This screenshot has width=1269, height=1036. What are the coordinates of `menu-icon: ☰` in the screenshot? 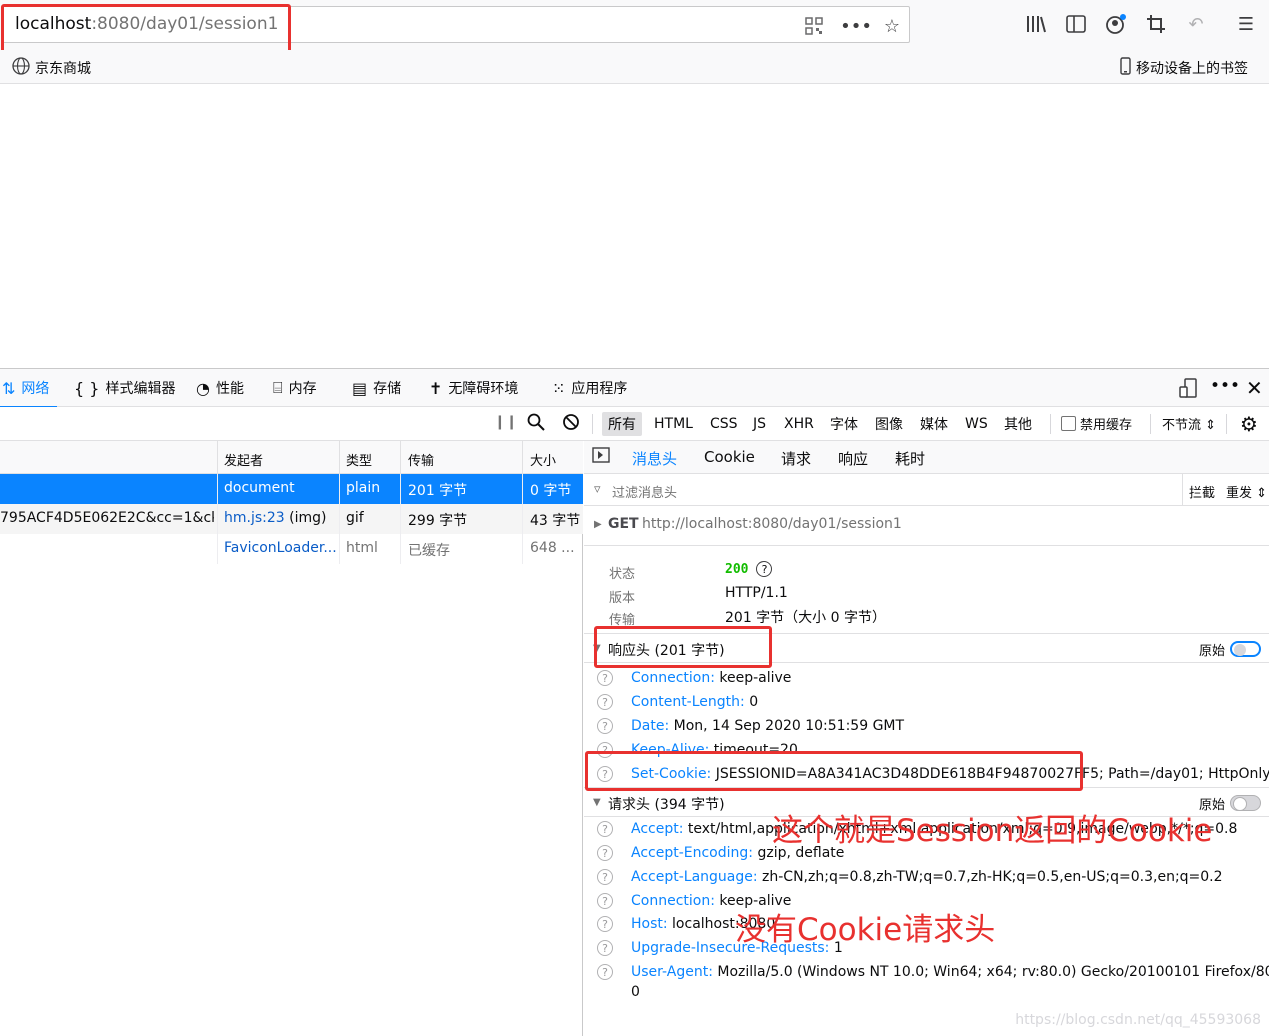 It's located at (1246, 24).